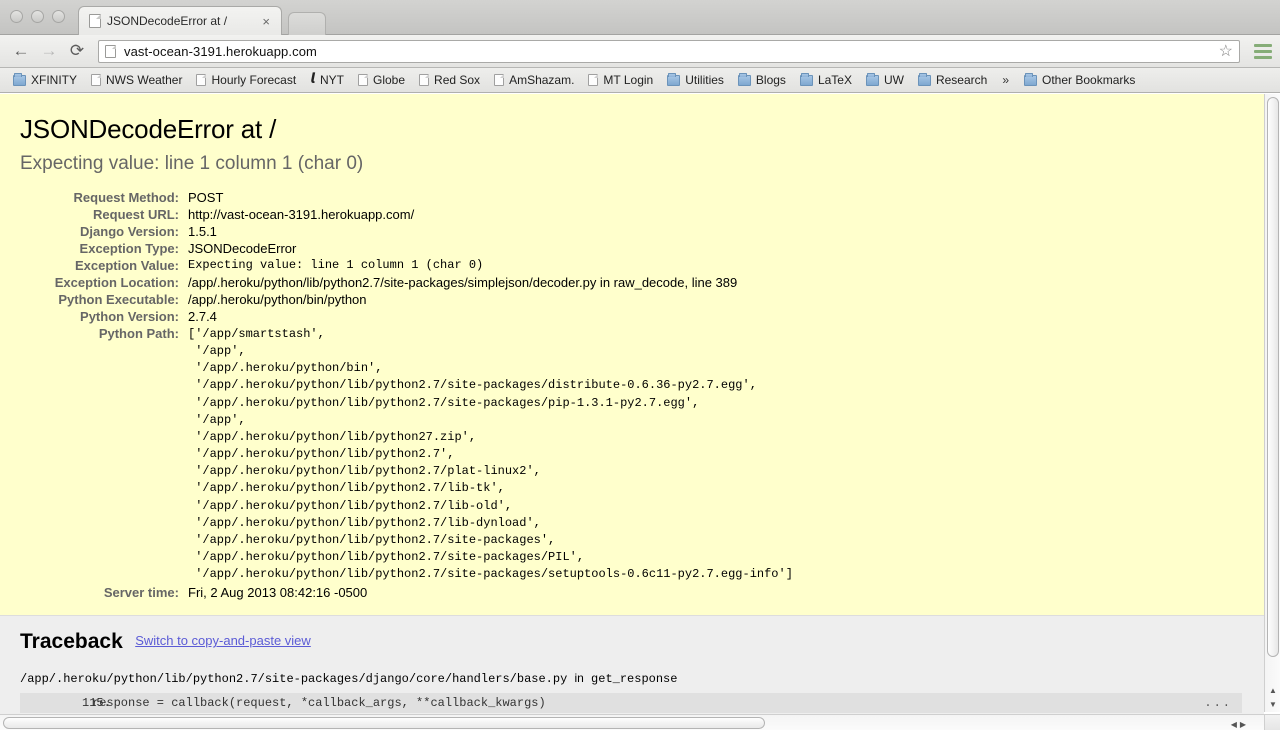 The width and height of the screenshot is (1280, 730). Describe the element at coordinates (669, 51) in the screenshot. I see `address-bar: vast-ocean-3191.herokuapp.com ☆` at that location.